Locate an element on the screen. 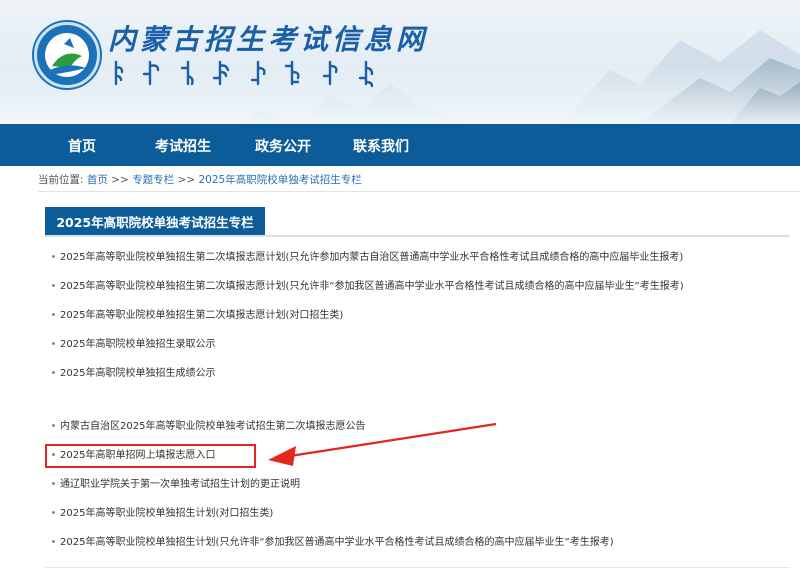 This screenshot has width=800, height=572. highlight-box is located at coordinates (150, 456).